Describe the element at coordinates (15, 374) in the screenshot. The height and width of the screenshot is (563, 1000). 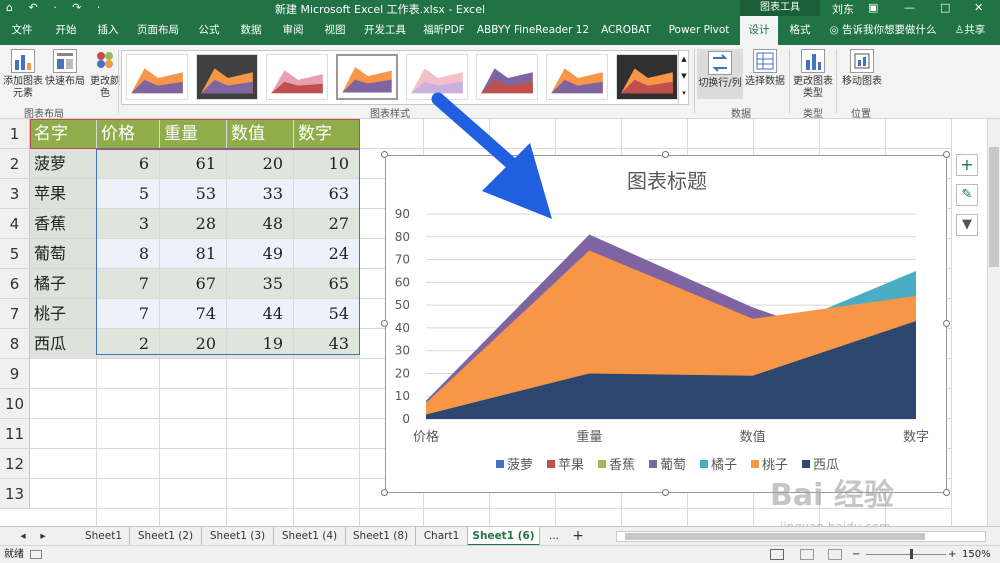
I see `row-header: 9` at that location.